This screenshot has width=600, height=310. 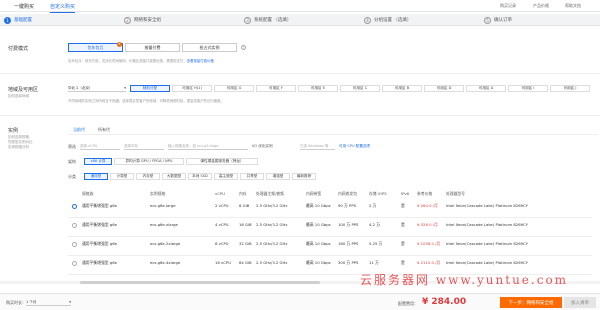 I want to click on arch-bare-metal: 弹性裸金属服务器（神龙）, so click(x=222, y=161).